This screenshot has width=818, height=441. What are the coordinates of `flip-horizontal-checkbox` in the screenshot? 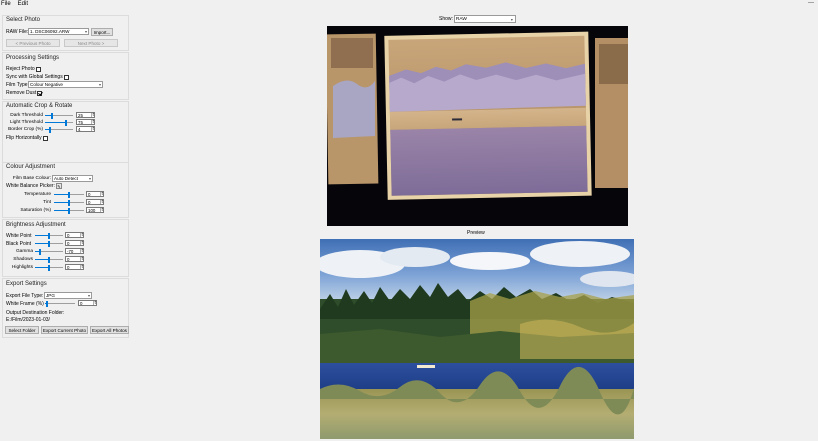 It's located at (45, 138).